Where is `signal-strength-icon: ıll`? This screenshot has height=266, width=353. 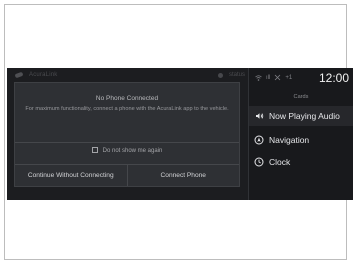 signal-strength-icon: ıll is located at coordinates (268, 77).